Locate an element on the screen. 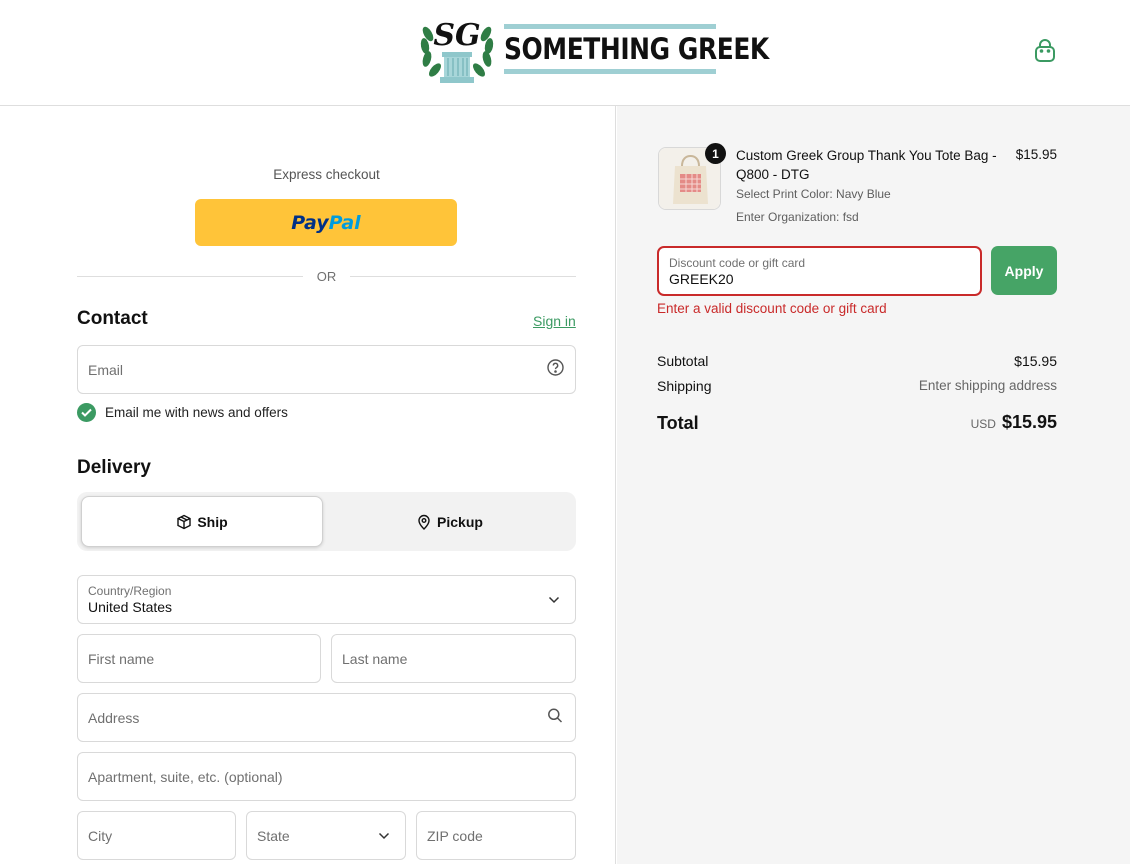 This screenshot has width=1130, height=864. total-value: USD $15.95 is located at coordinates (1014, 422).